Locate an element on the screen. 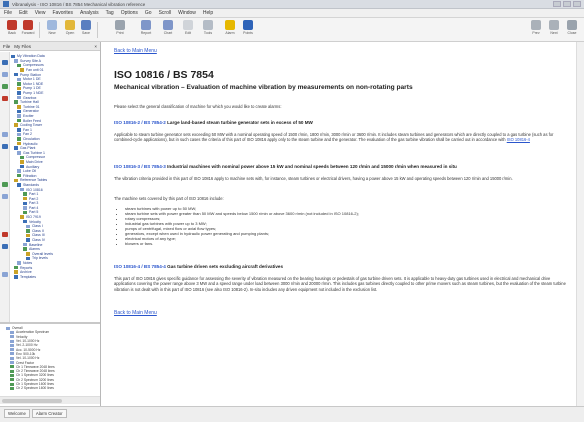 This screenshot has height=422, width=584. menu-go: Go is located at coordinates (148, 13).